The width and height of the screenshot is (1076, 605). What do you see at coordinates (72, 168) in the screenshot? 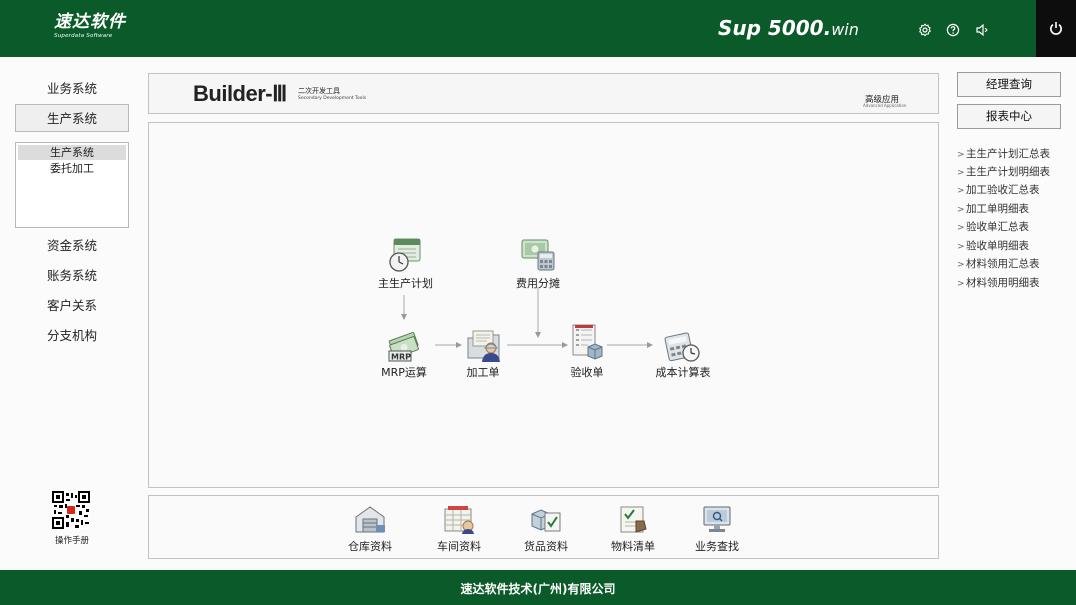
I see `submenu-item-outsourcing: 委托加工` at bounding box center [72, 168].